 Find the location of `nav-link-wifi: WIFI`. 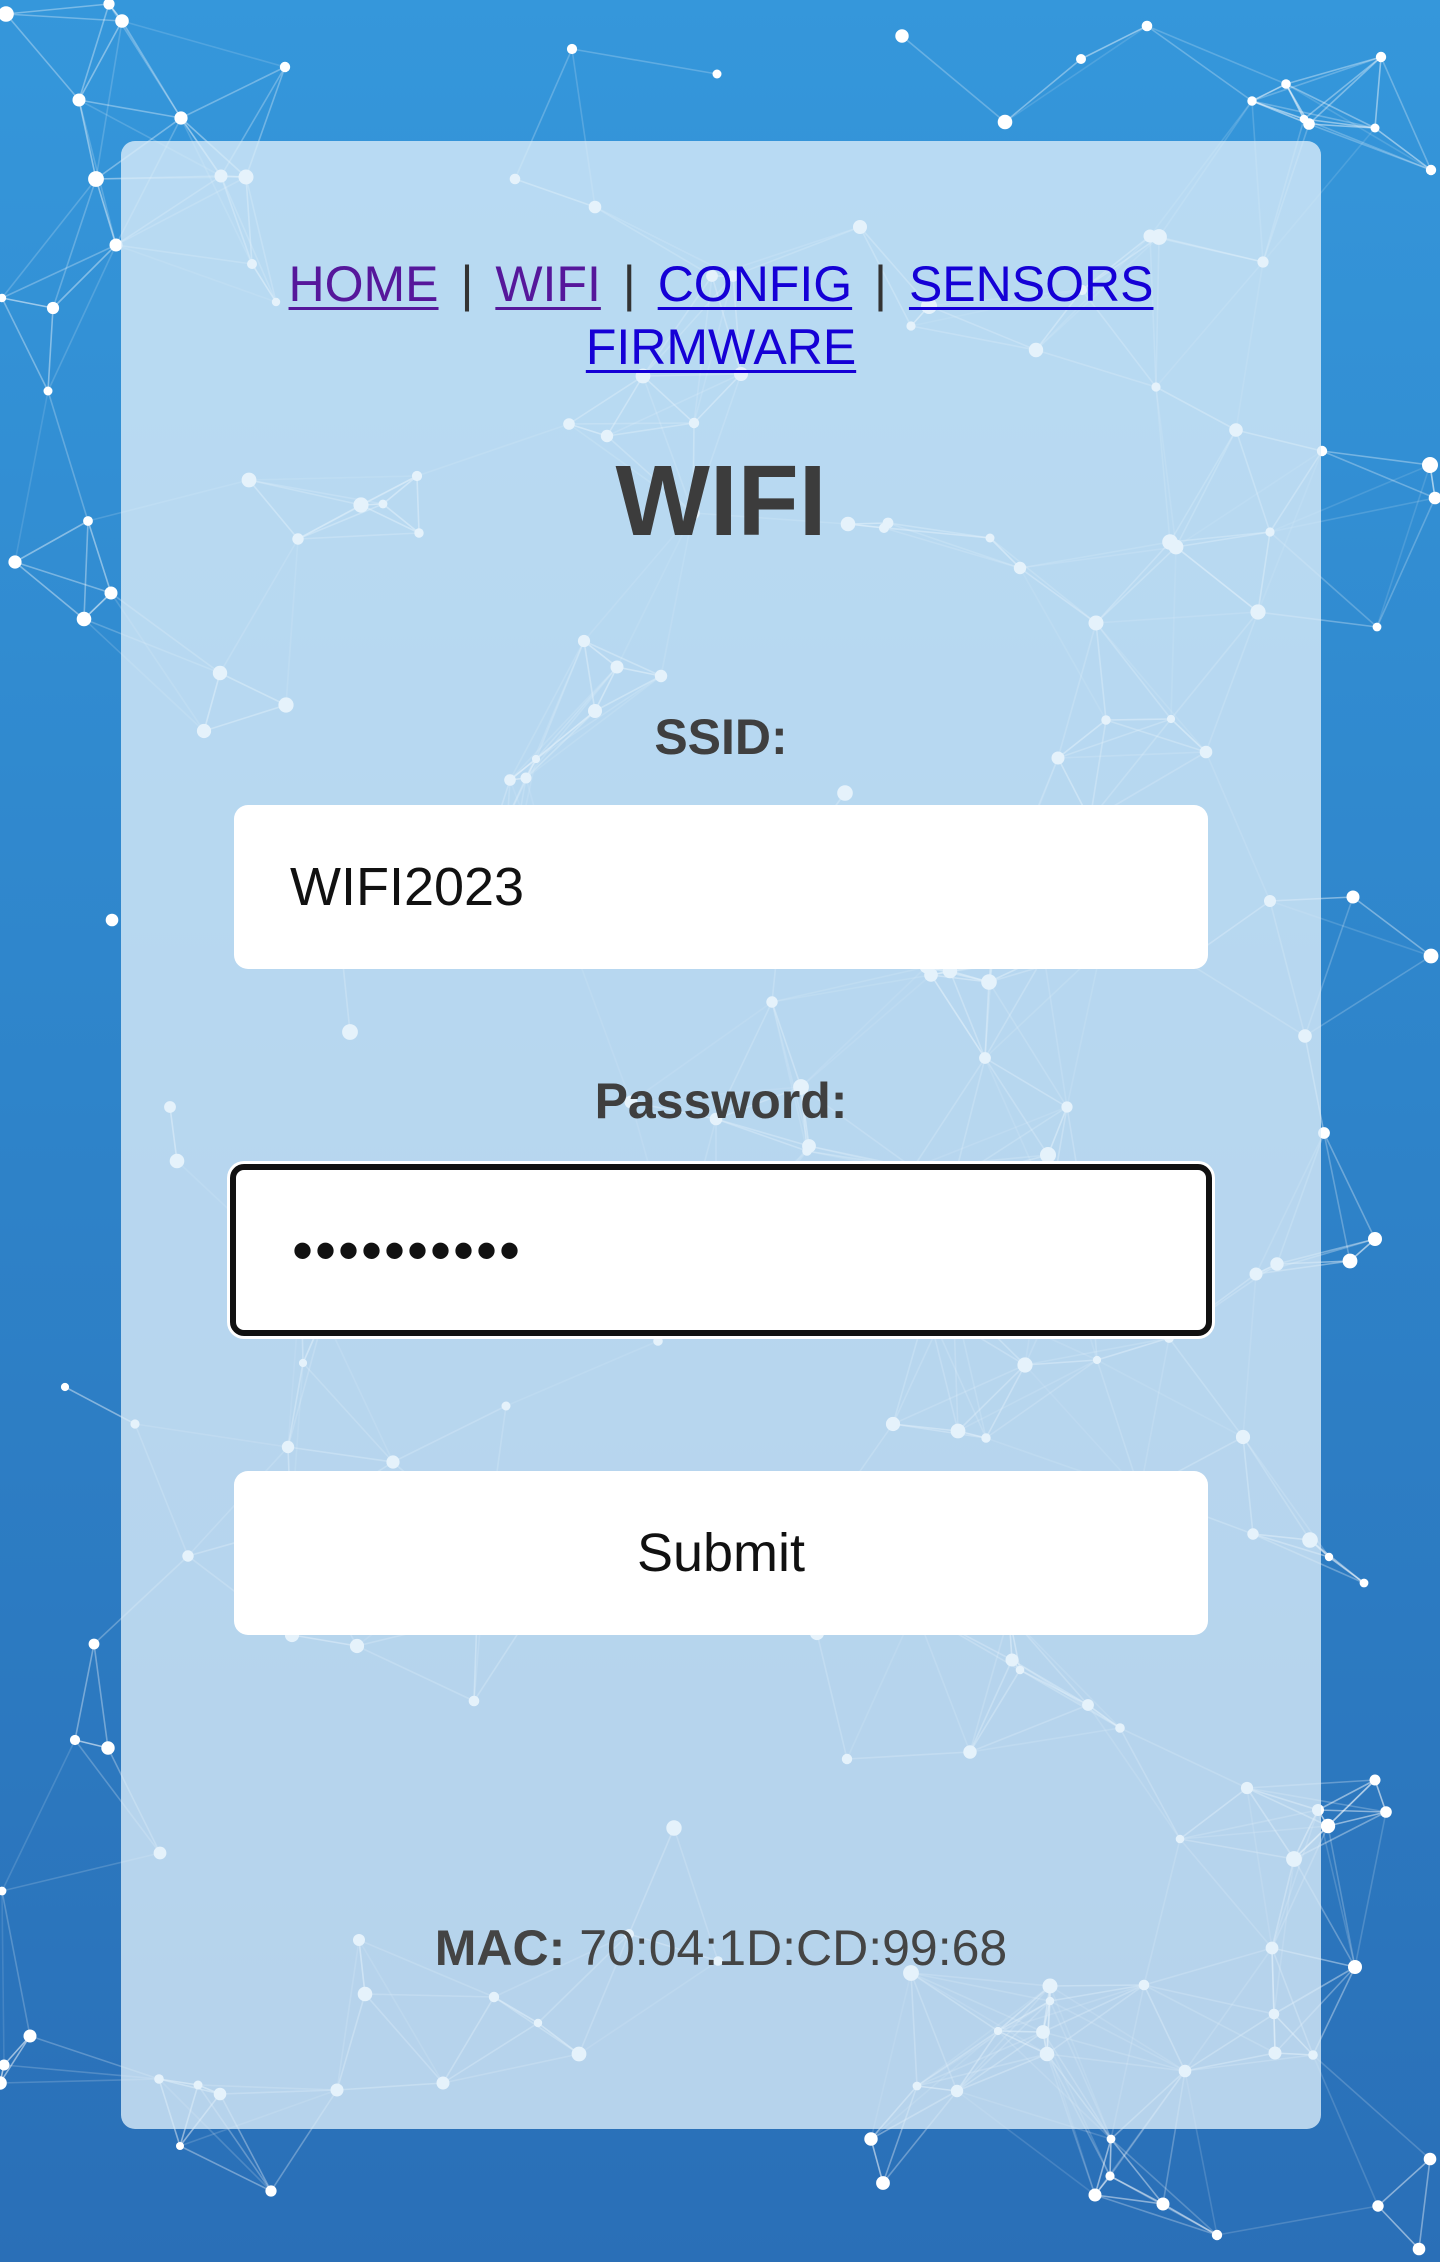

nav-link-wifi: WIFI is located at coordinates (548, 284).